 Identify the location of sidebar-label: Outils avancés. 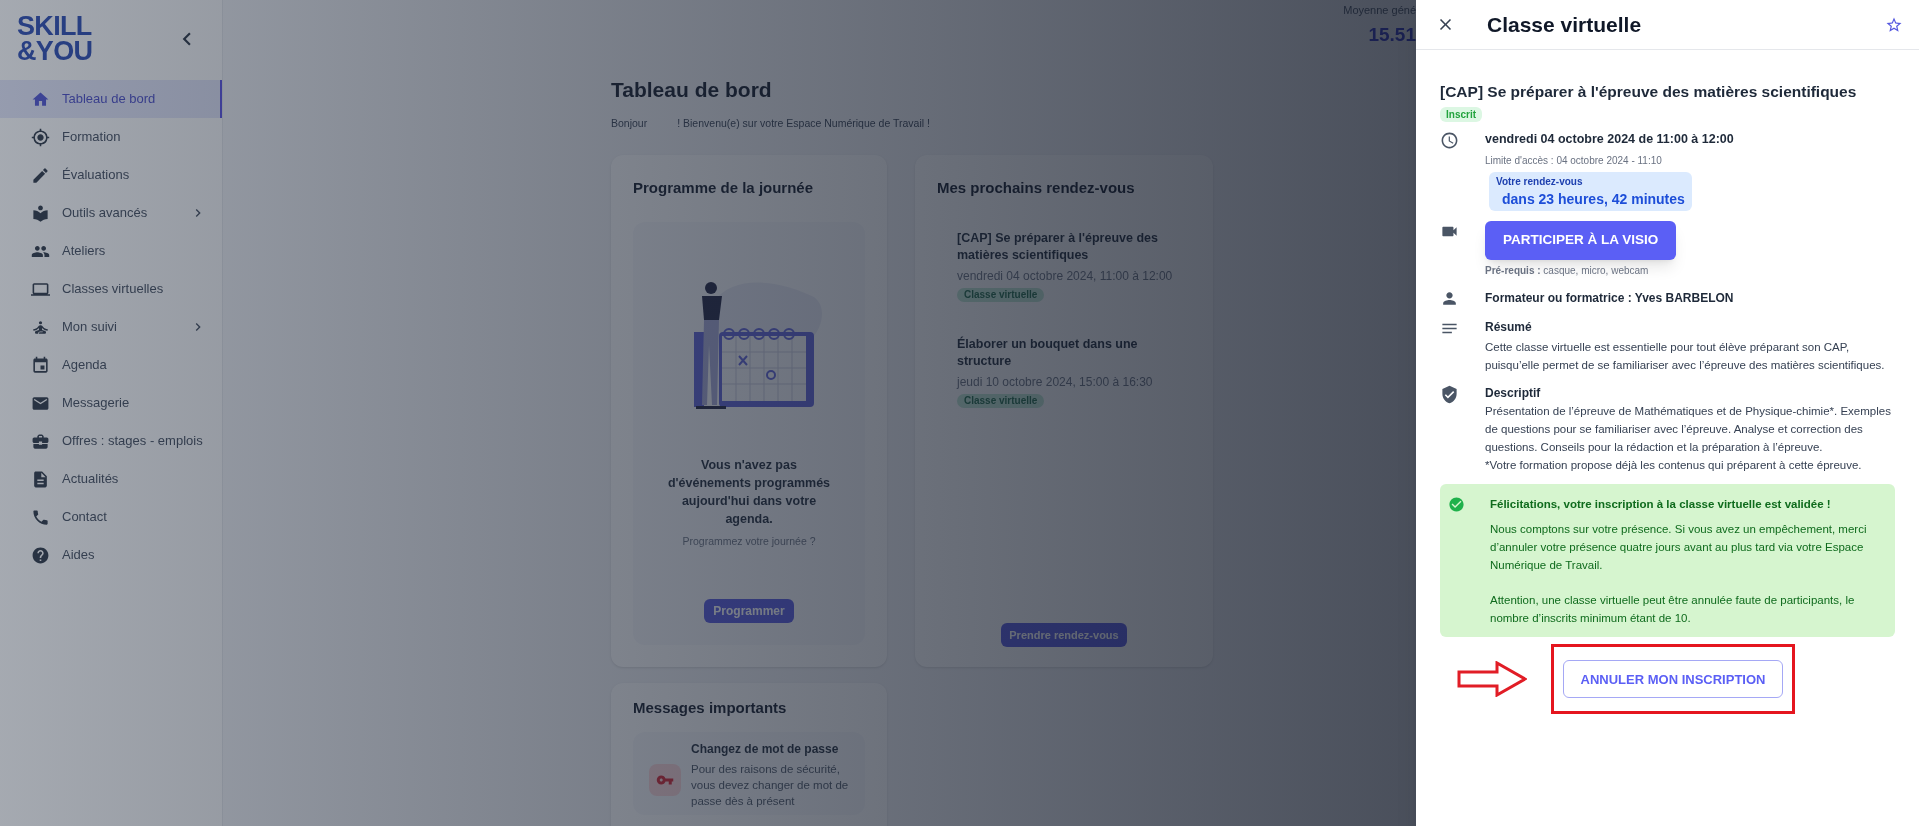
(105, 213).